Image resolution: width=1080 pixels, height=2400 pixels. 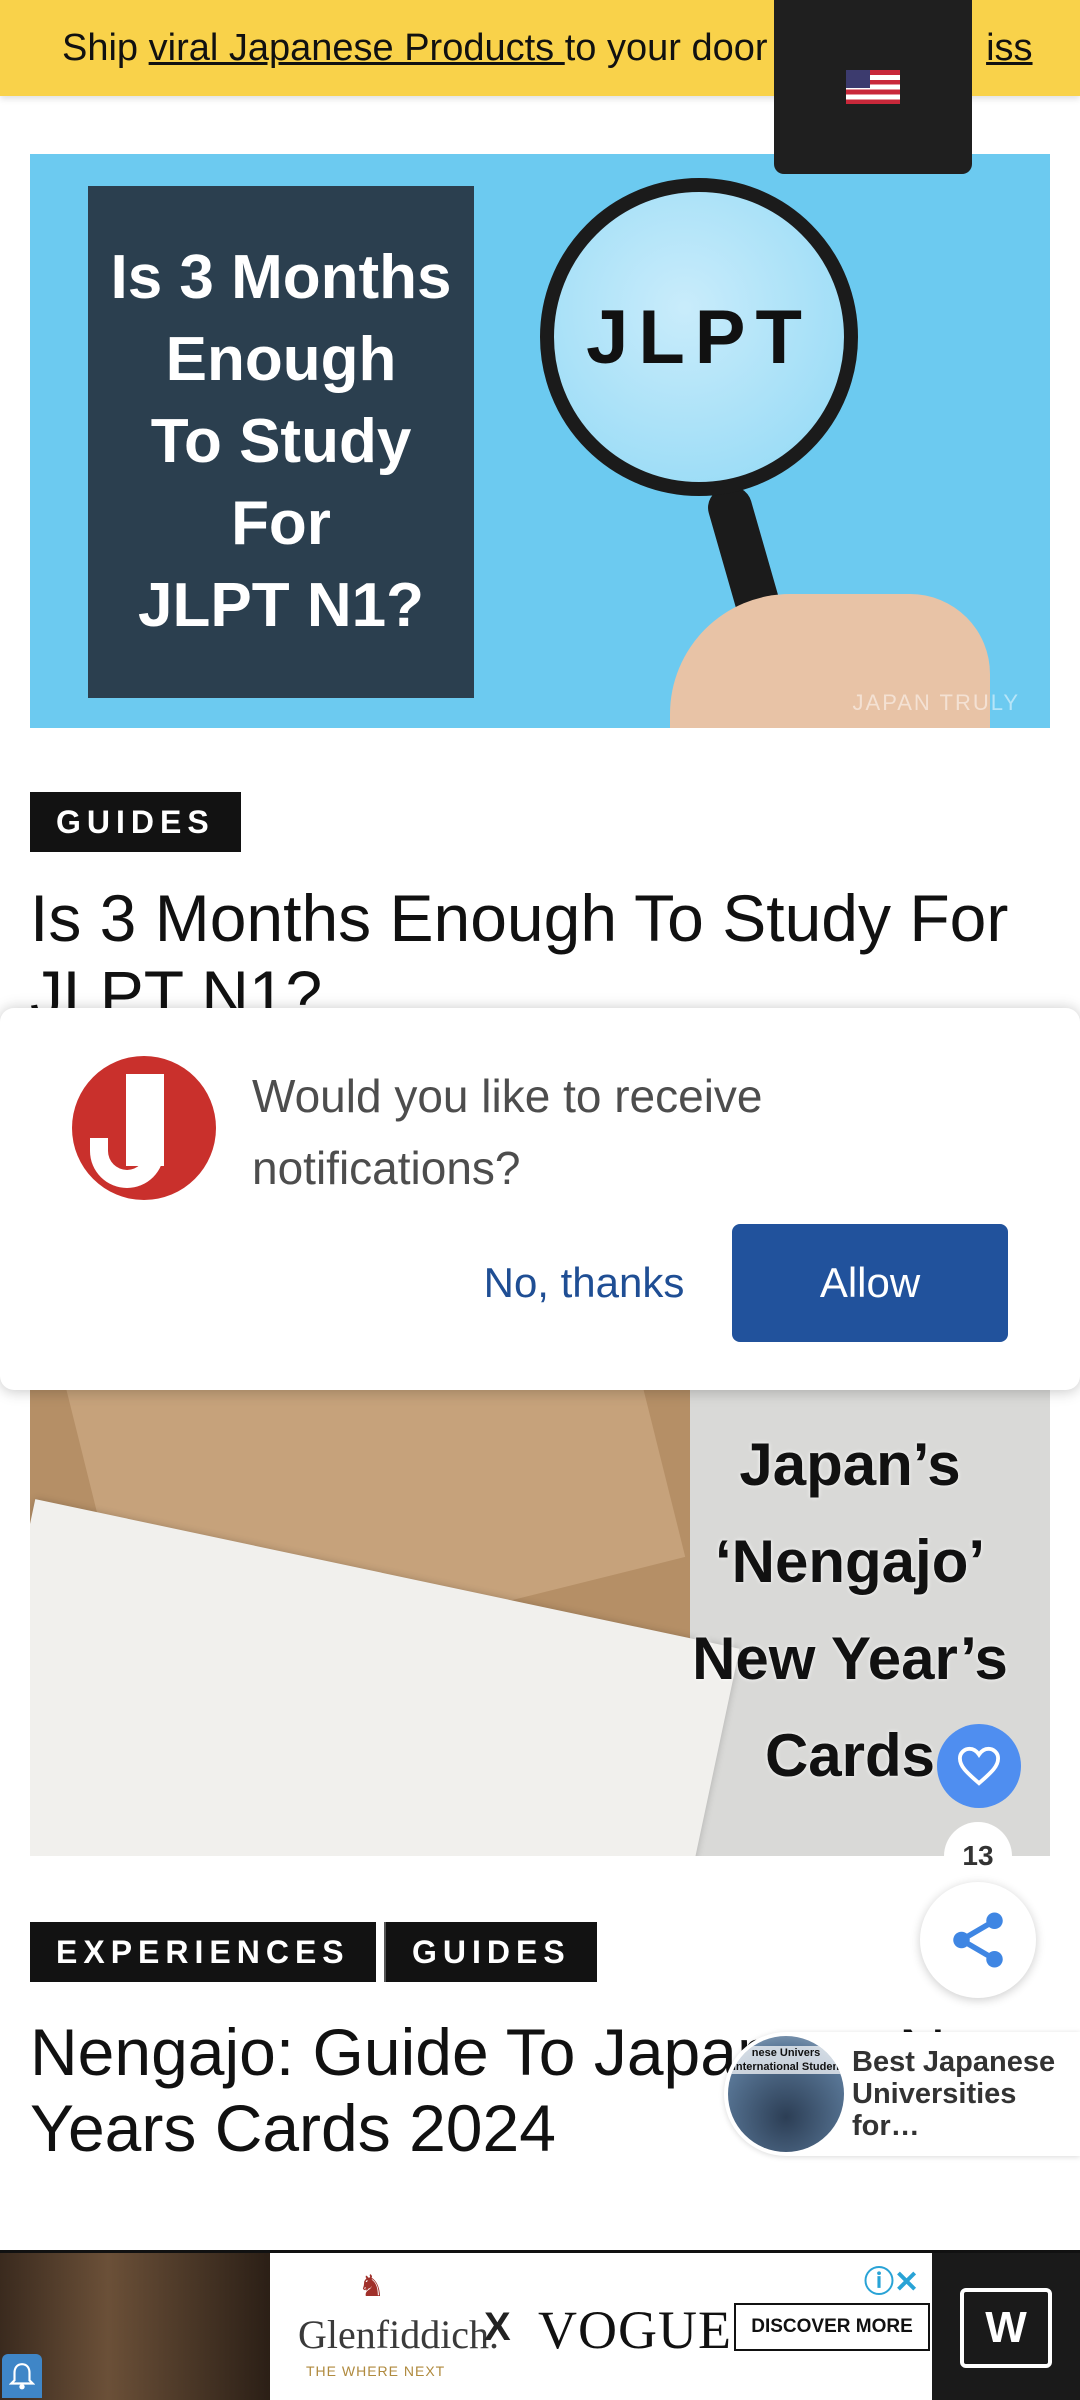 I want to click on image-watermark: JAPAN TRULY, so click(x=936, y=702).